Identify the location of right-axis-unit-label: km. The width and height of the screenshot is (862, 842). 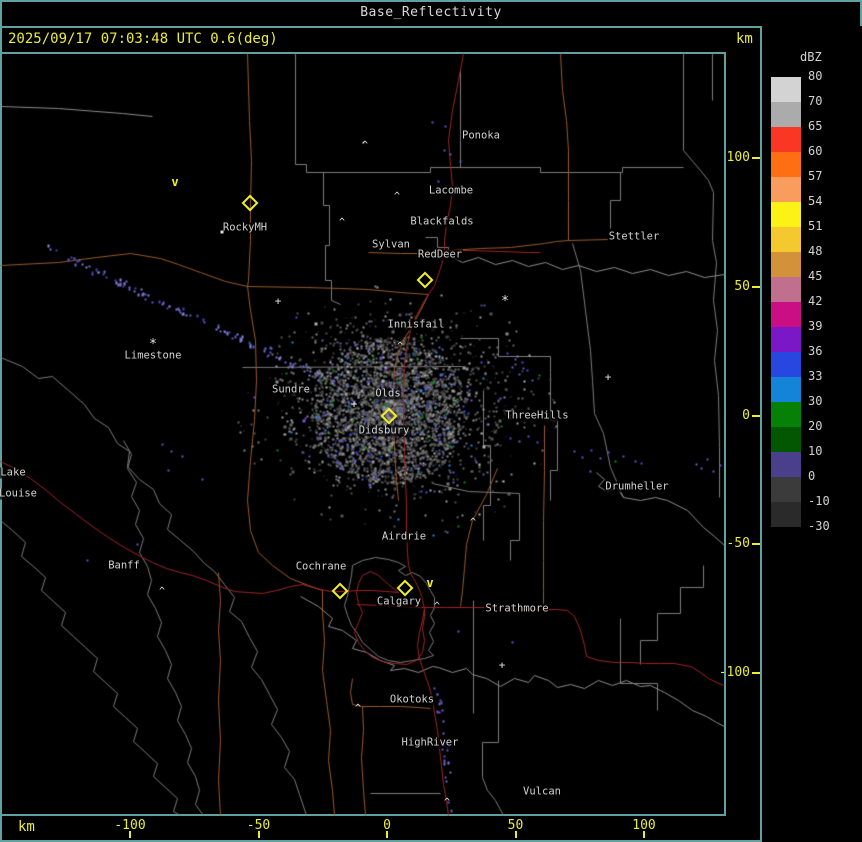
(744, 39).